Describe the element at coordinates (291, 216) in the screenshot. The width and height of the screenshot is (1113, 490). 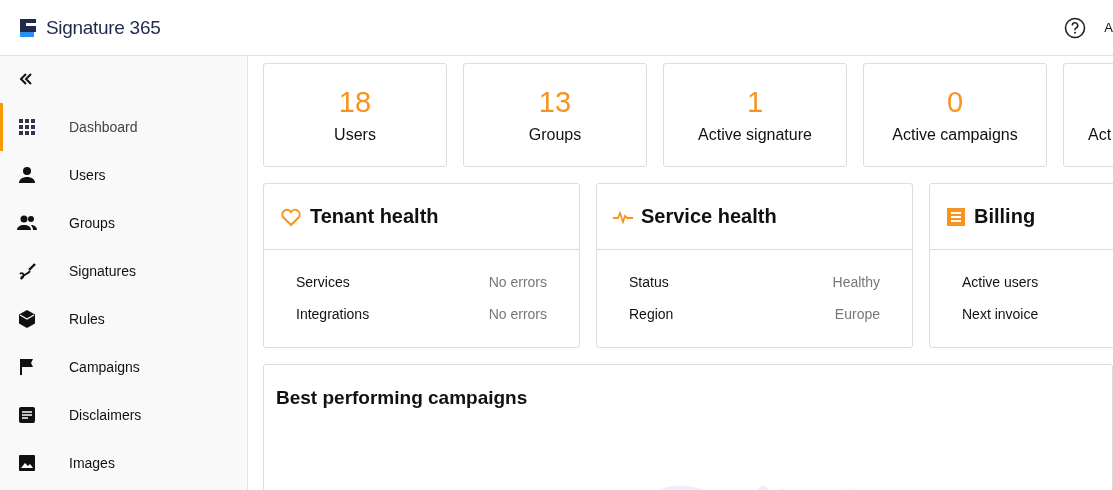
I see `heart-icon` at that location.